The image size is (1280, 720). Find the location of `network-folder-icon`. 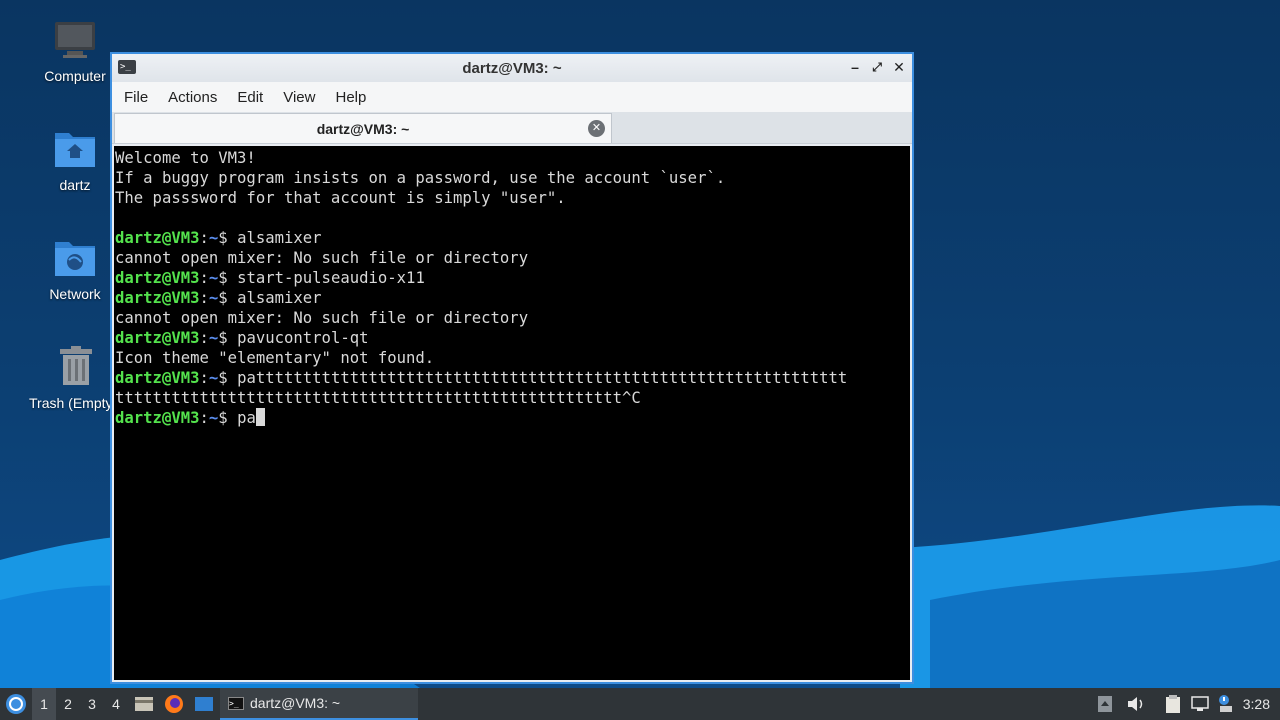

network-folder-icon is located at coordinates (75, 258).